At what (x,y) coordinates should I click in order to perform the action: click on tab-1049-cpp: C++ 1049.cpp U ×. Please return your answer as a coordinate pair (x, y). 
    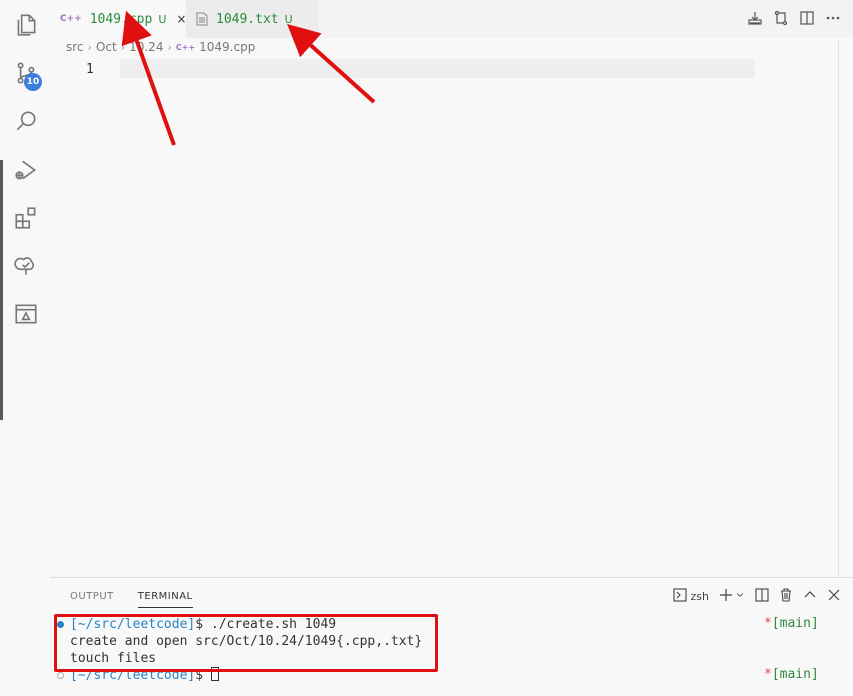
    Looking at the image, I should click on (118, 19).